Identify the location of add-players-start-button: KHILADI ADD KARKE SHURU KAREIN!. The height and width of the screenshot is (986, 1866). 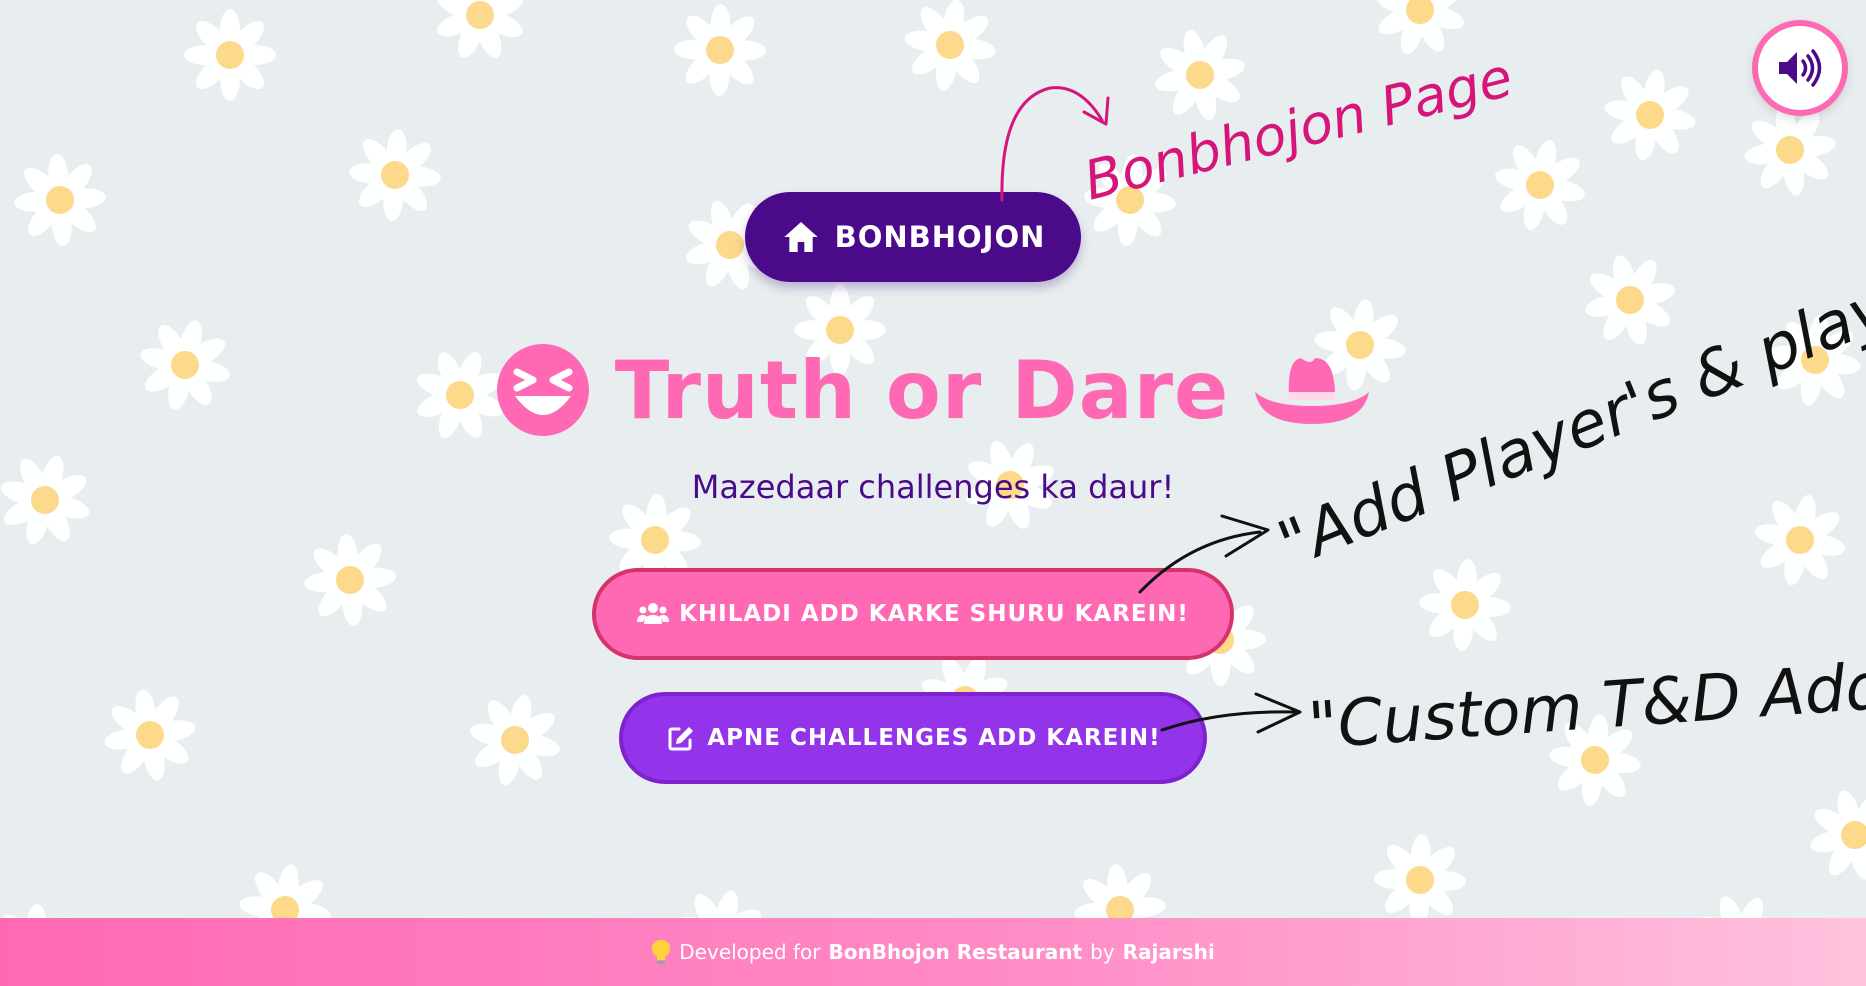
(913, 614).